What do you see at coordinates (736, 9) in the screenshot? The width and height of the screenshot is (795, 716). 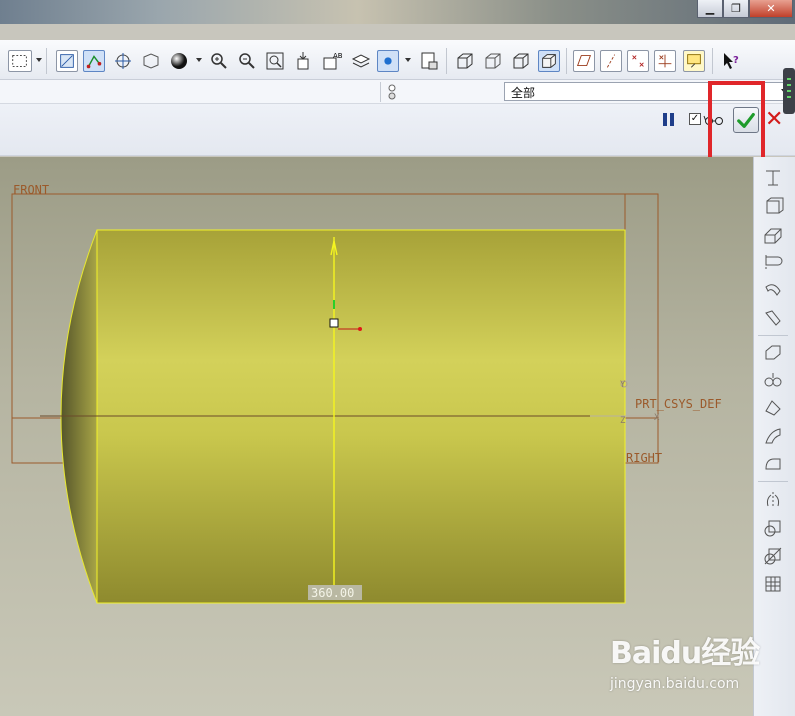 I see `maximize-button: ❐` at bounding box center [736, 9].